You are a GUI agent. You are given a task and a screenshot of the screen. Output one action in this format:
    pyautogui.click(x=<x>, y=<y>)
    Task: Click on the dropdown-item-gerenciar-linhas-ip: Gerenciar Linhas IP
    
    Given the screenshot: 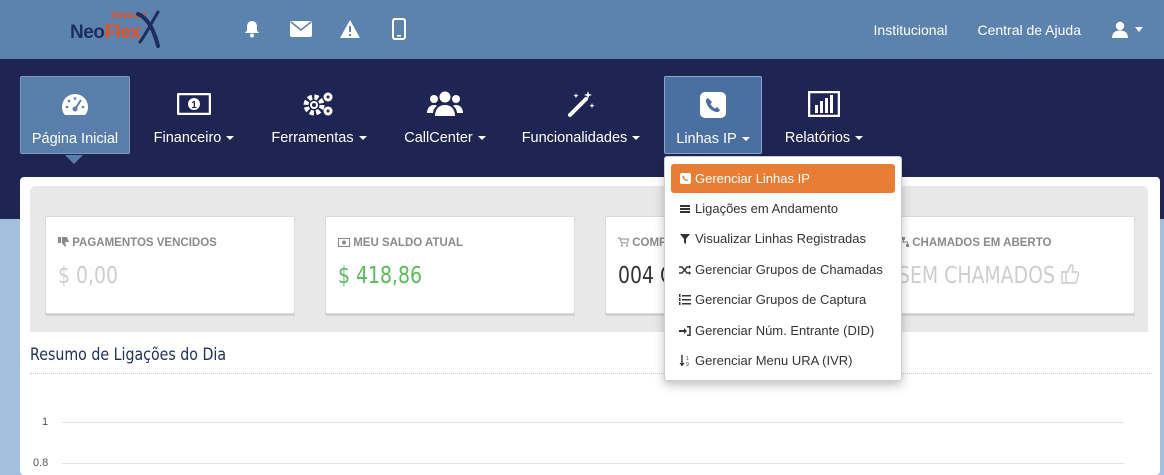 What is the action you would take?
    pyautogui.click(x=783, y=178)
    